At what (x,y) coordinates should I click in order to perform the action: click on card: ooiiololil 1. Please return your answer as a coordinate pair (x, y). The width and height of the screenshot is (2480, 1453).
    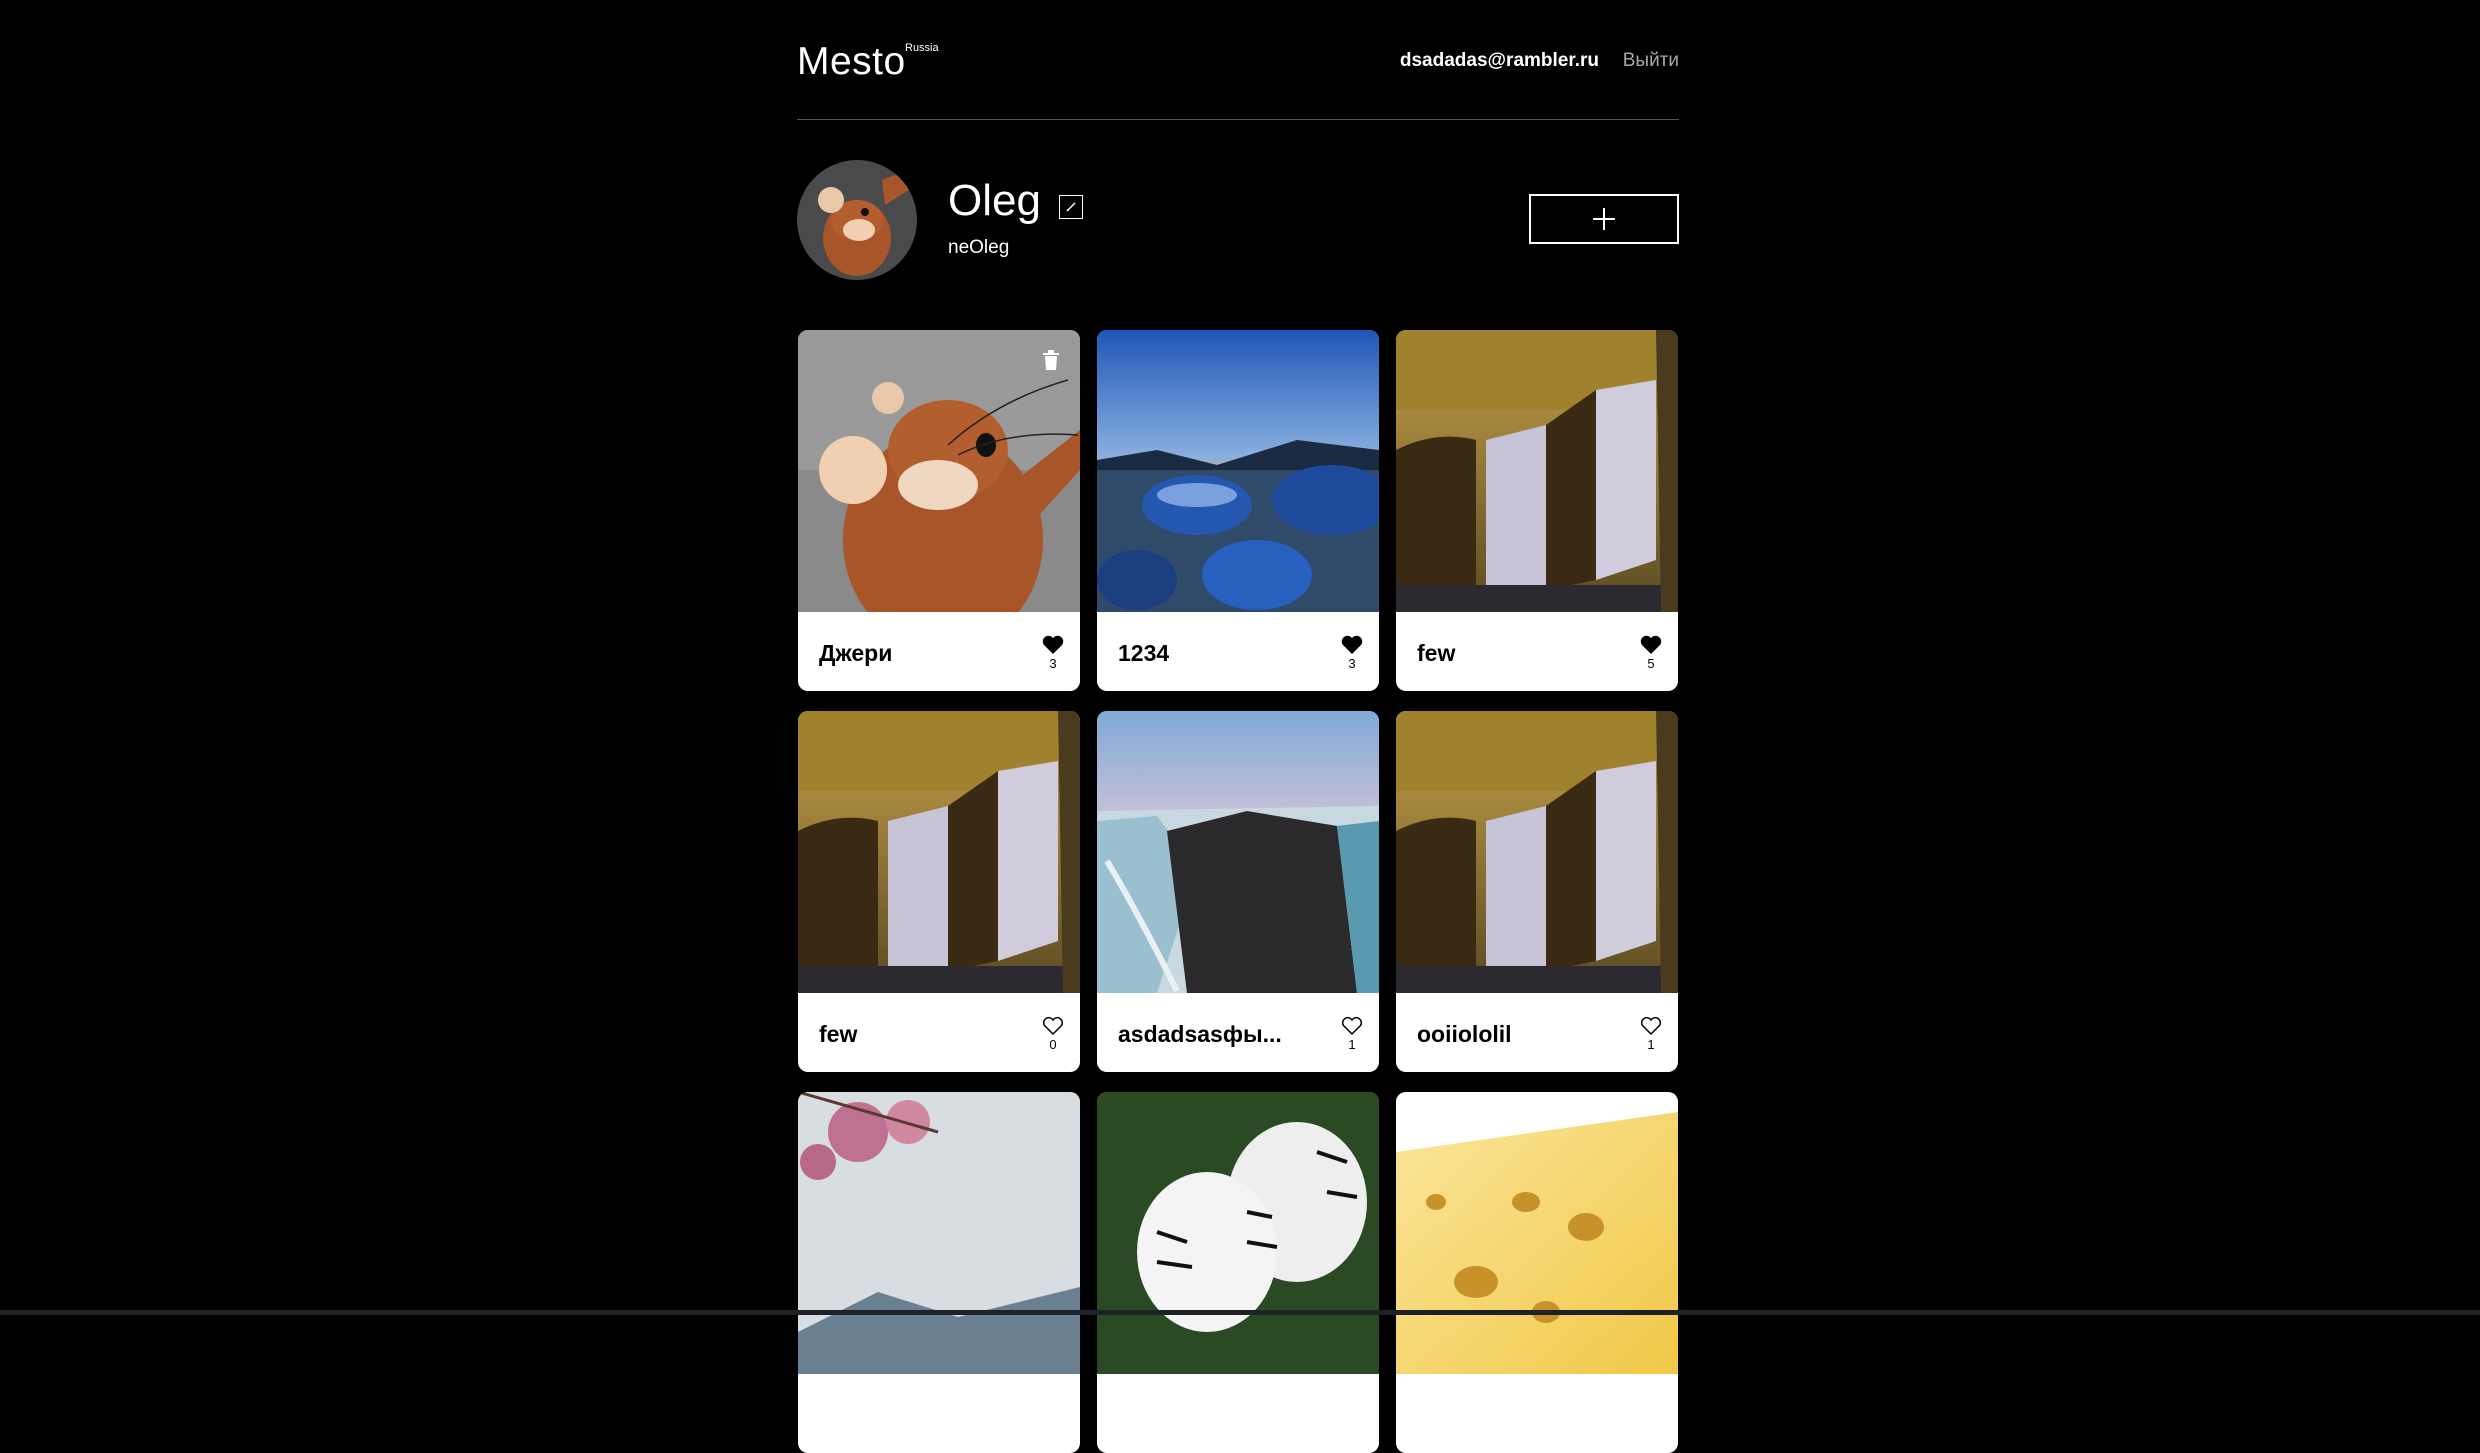
    Looking at the image, I should click on (1537, 891).